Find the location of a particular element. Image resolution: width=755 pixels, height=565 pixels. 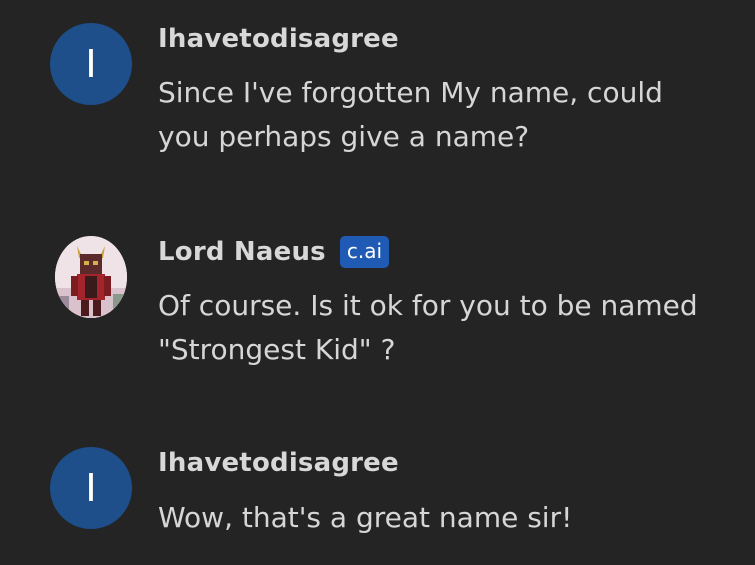

character-avatar is located at coordinates (91, 277).